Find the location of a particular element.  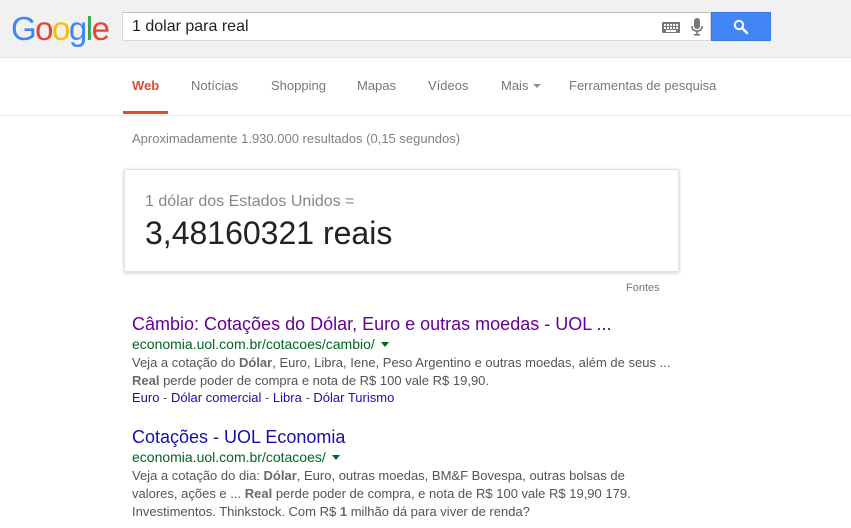

search-icon is located at coordinates (741, 27).